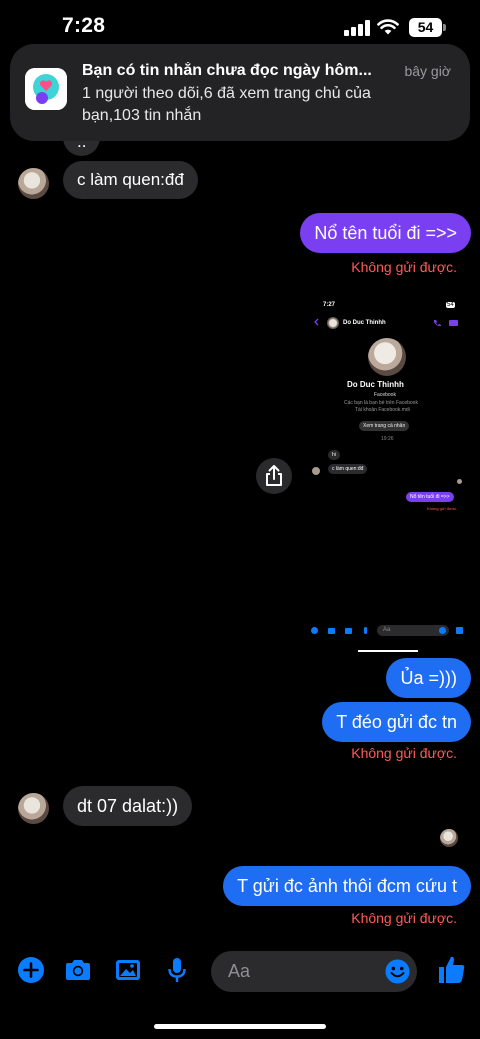  Describe the element at coordinates (381, 403) in the screenshot. I see `shot-friends-line: Các bạn là bạn bè trên Facebook` at that location.